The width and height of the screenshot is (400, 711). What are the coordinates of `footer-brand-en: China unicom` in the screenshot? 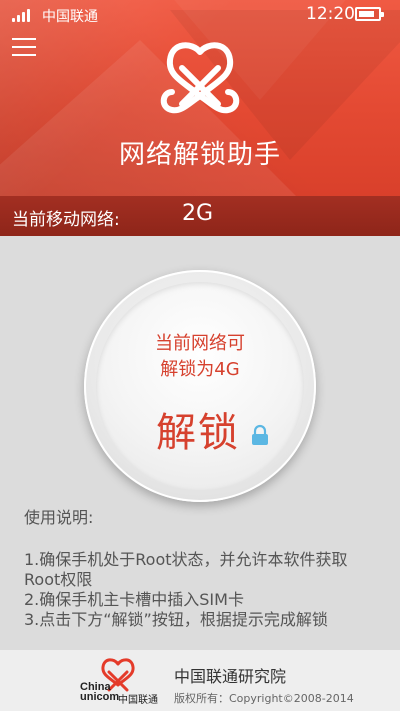 It's located at (100, 692).